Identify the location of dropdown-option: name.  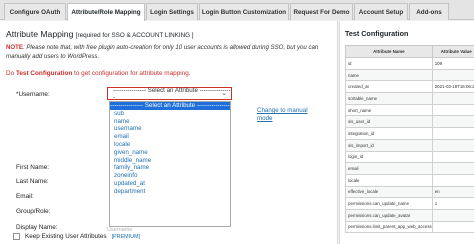
(170, 122).